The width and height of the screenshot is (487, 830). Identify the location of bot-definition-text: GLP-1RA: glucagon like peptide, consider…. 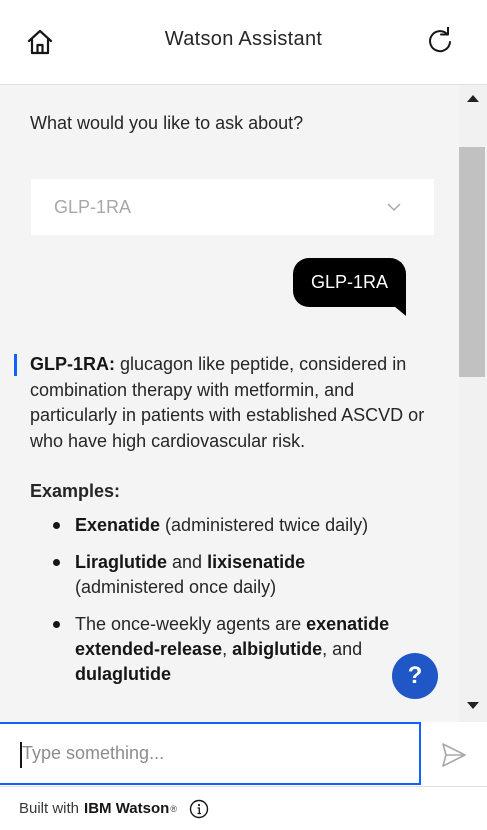
(230, 403).